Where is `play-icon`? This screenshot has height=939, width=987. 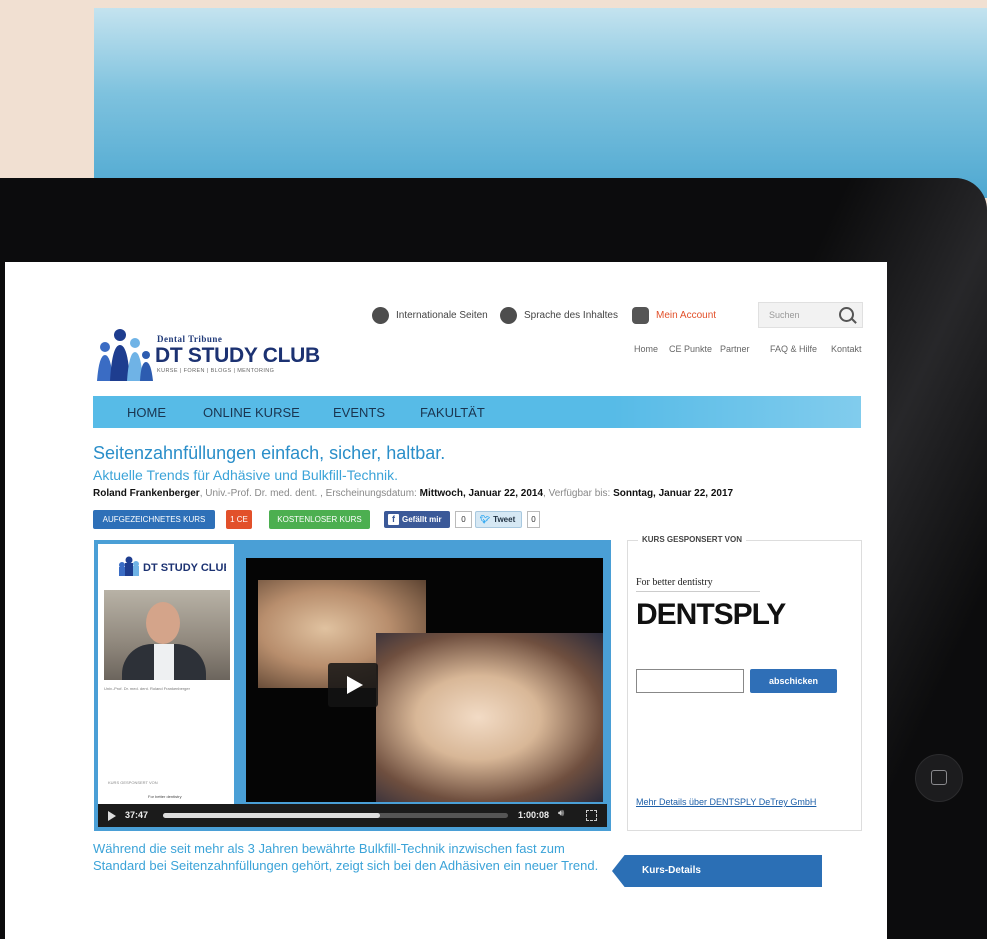 play-icon is located at coordinates (112, 816).